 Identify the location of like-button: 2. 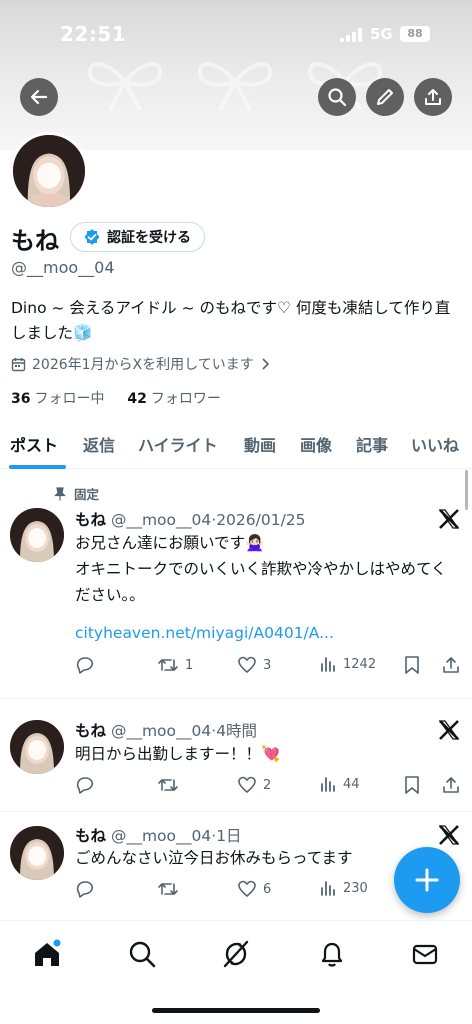
(254, 785).